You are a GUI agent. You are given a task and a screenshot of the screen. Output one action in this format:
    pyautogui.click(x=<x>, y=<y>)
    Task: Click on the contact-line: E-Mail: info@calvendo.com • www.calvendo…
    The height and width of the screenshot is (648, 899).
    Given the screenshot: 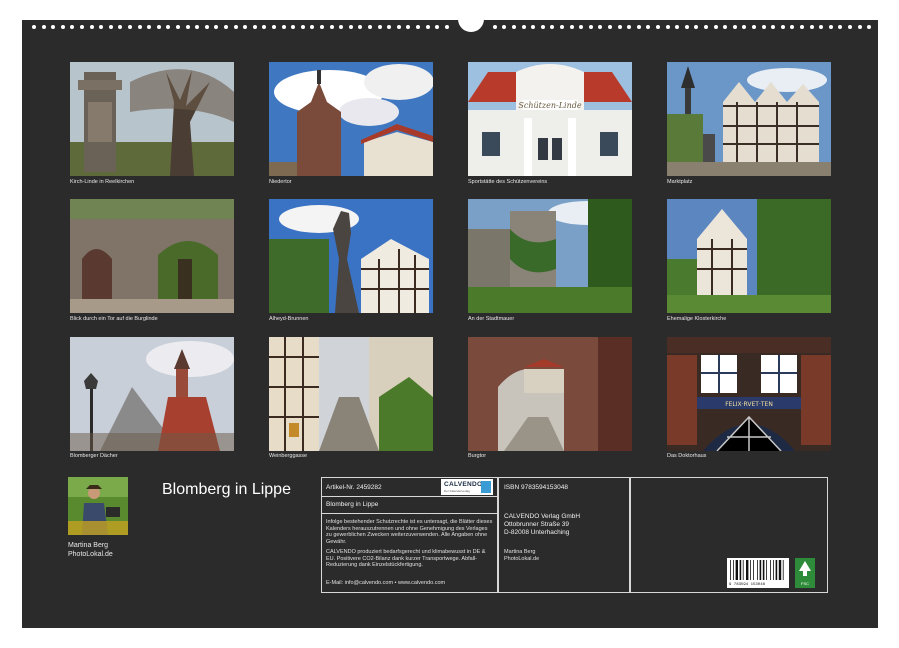 What is the action you would take?
    pyautogui.click(x=386, y=583)
    